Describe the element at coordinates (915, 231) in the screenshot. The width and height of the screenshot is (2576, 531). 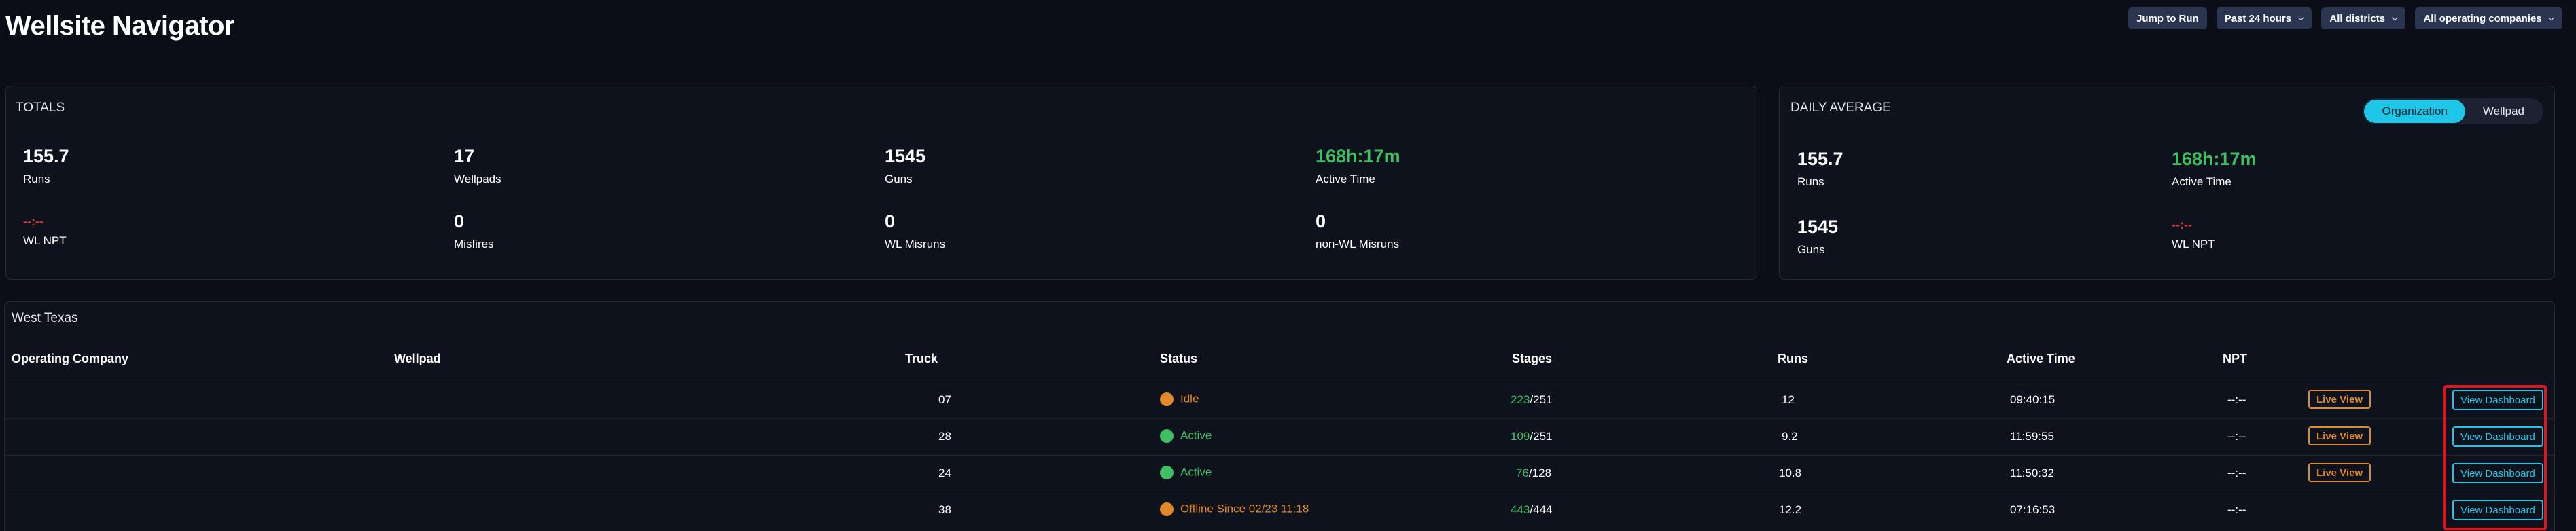
I see `stat-wl-misruns: 0 WL Misruns` at that location.